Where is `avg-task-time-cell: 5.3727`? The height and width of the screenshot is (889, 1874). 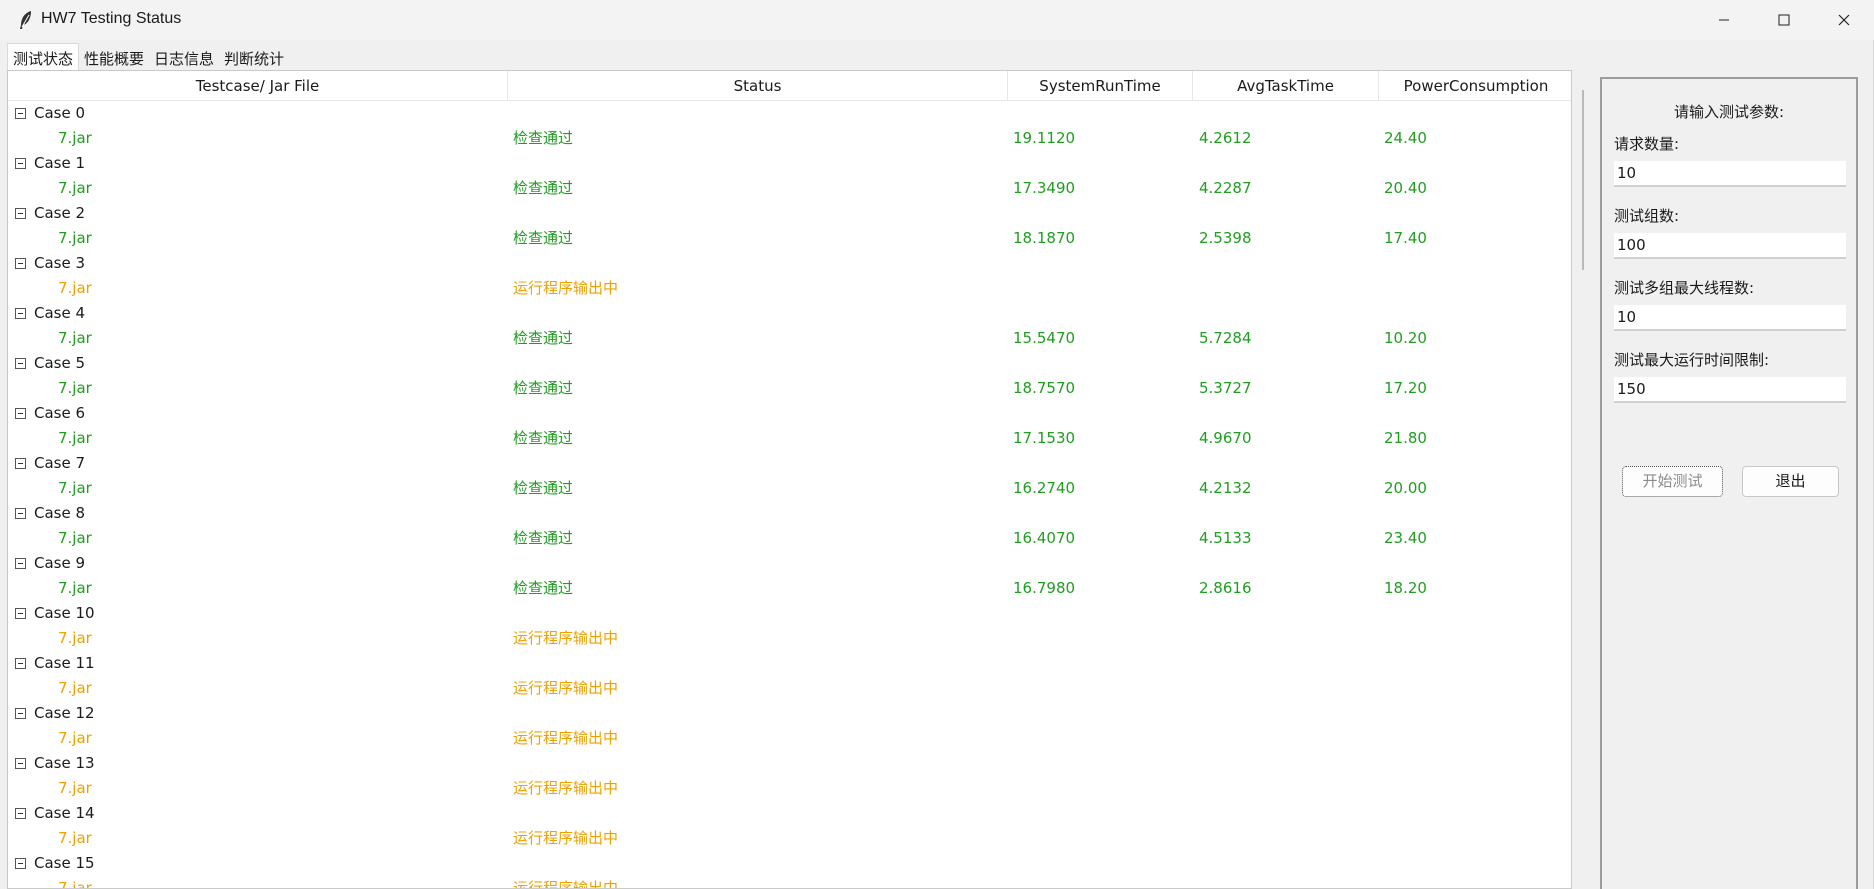 avg-task-time-cell: 5.3727 is located at coordinates (1225, 388).